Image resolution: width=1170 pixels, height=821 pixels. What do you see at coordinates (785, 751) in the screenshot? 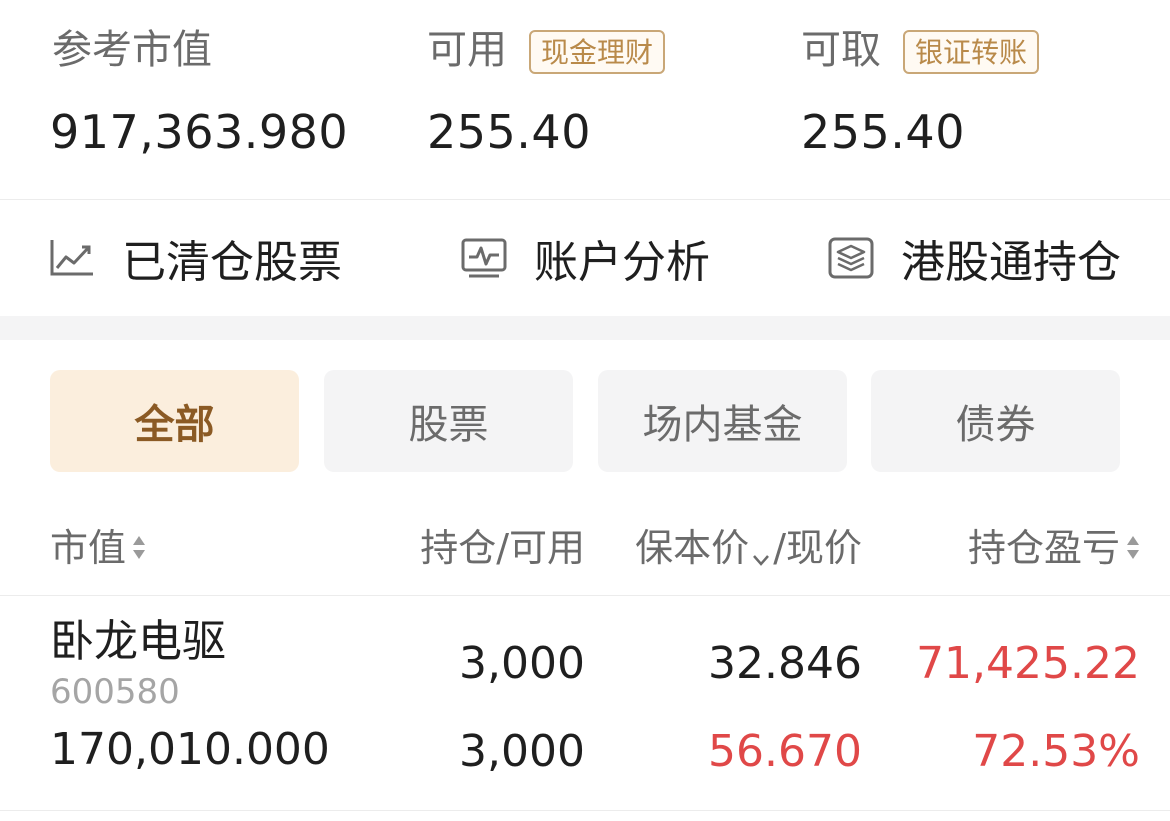
I see `current-price: 56.670` at bounding box center [785, 751].